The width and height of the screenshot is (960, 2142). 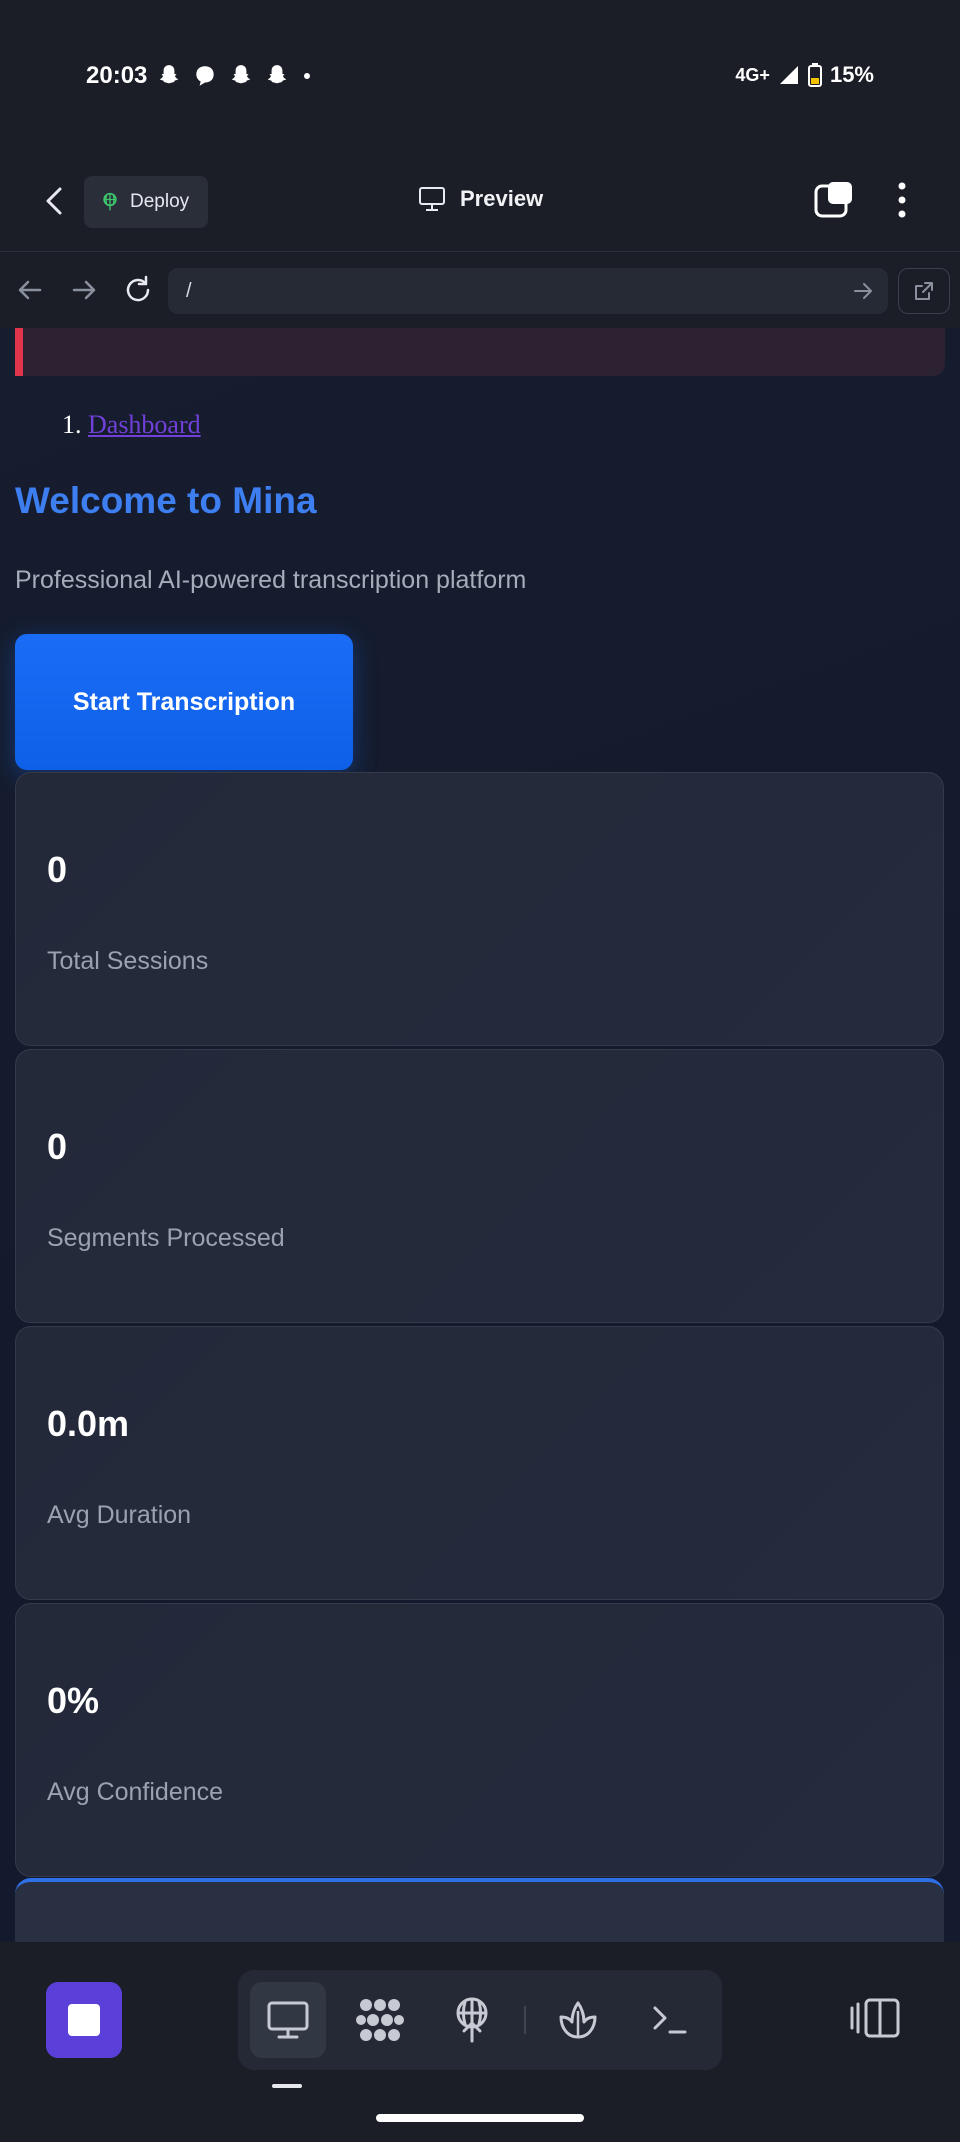 What do you see at coordinates (144, 424) in the screenshot?
I see `breadcrumb-link-dashboard: Dashboard` at bounding box center [144, 424].